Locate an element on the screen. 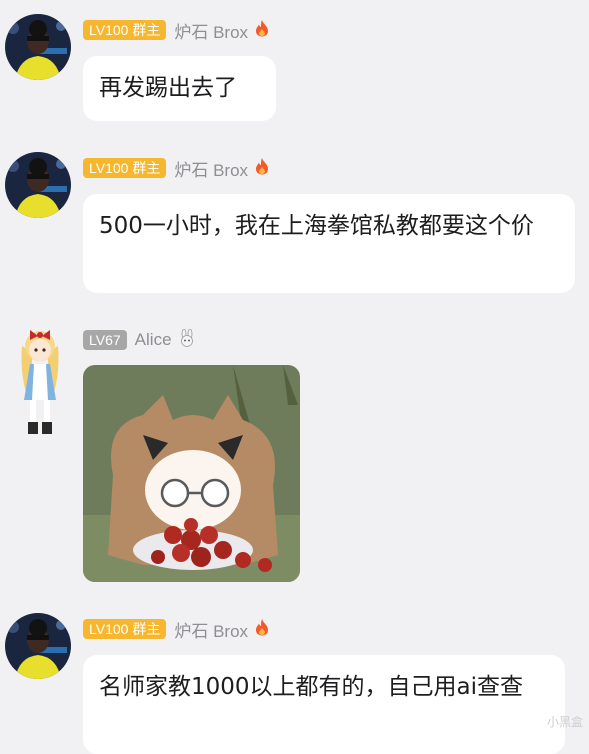 This screenshot has height=754, width=589. message-meta: LV67 Alice is located at coordinates (139, 339).